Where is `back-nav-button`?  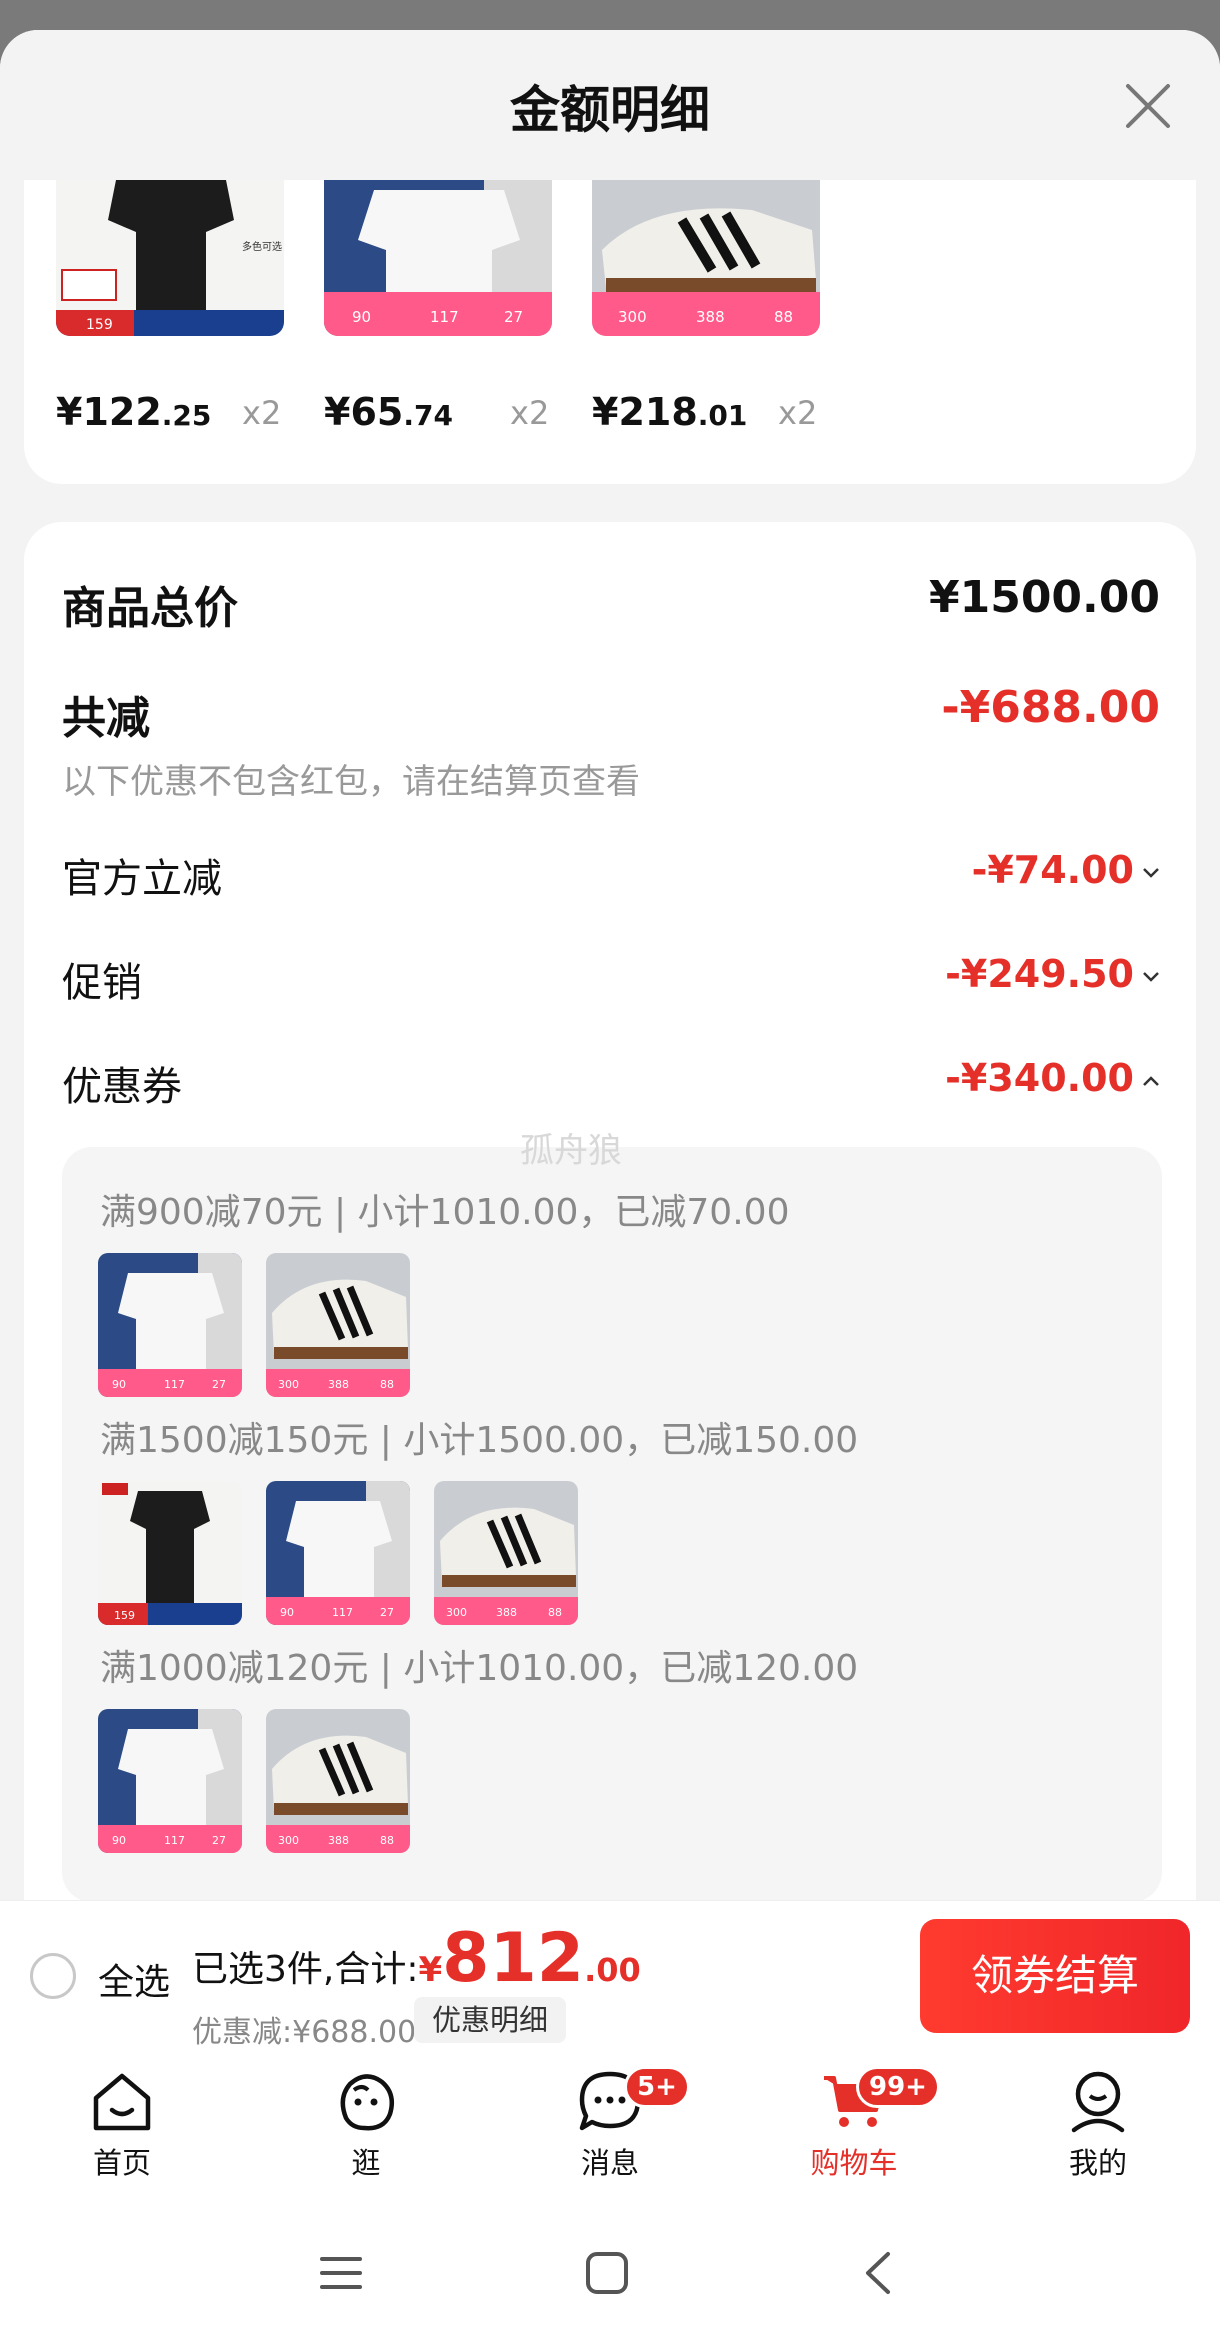
back-nav-button is located at coordinates (879, 2275).